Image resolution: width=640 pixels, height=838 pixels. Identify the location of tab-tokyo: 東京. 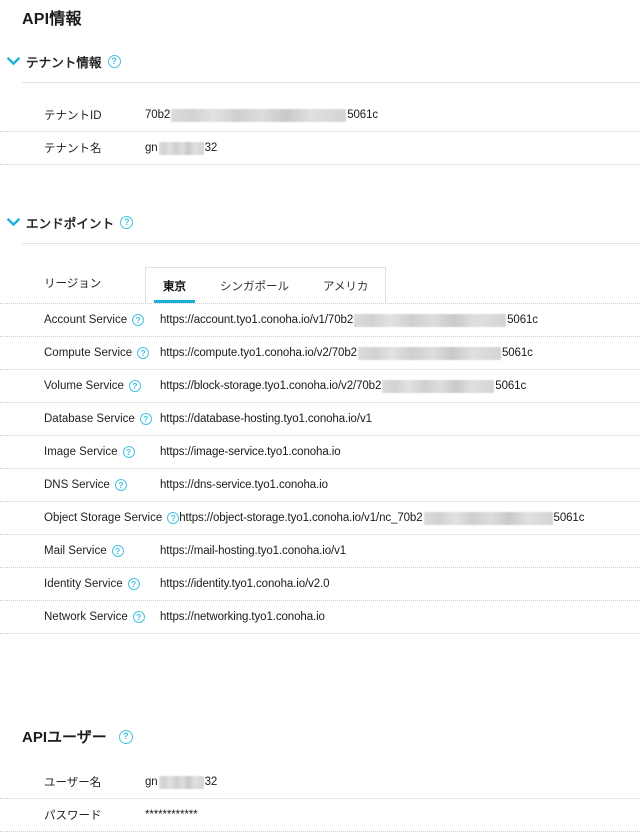
(174, 285).